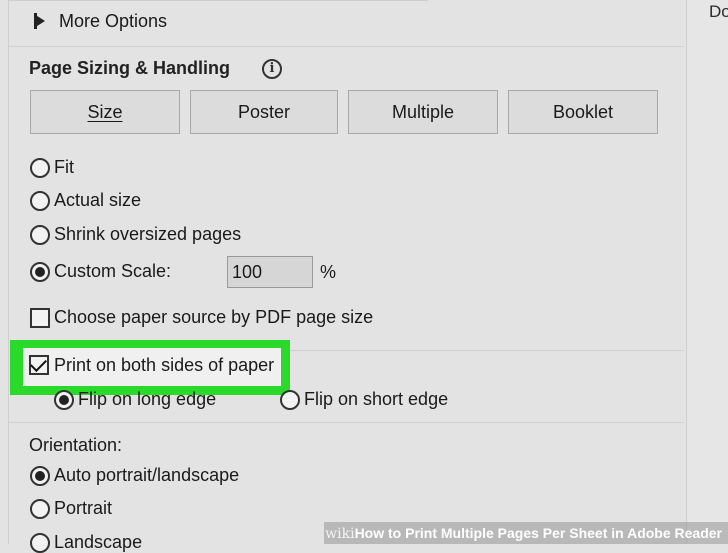 The height and width of the screenshot is (553, 728). I want to click on more-options-toggle: More Options, so click(100, 21).